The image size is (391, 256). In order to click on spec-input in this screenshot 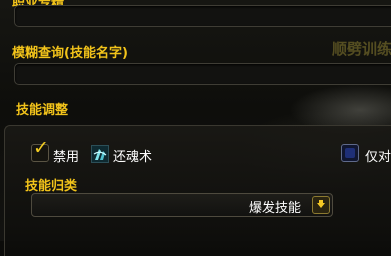, I will do `click(202, 16)`.